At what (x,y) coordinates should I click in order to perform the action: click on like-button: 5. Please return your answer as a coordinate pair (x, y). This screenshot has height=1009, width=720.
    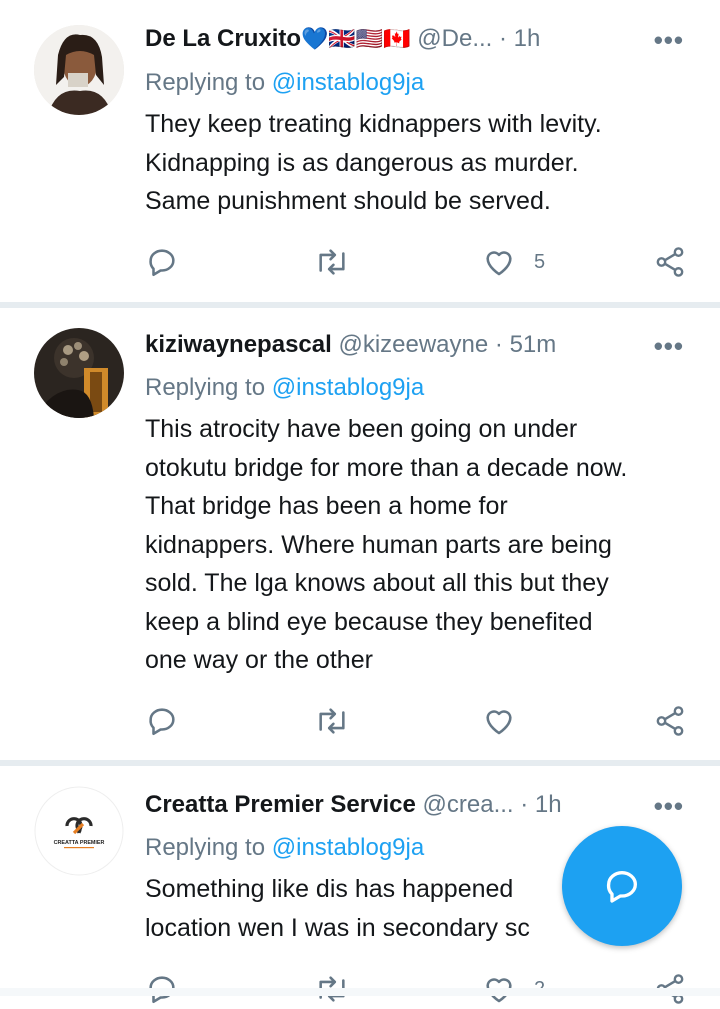
    Looking at the image, I should click on (513, 262).